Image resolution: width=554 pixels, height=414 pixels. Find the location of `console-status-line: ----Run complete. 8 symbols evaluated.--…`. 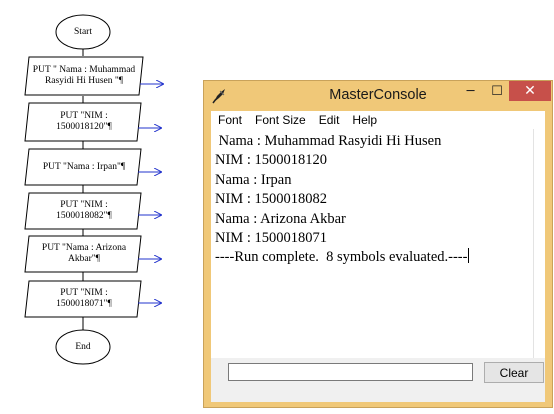

console-status-line: ----Run complete. 8 symbols evaluated.--… is located at coordinates (374, 257).